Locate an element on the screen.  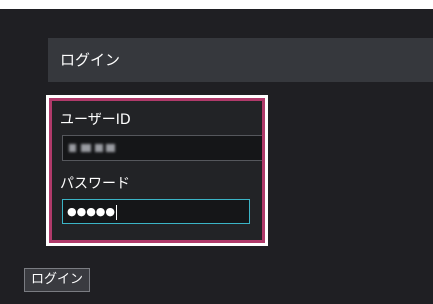
page-title: ログイン is located at coordinates (90, 60).